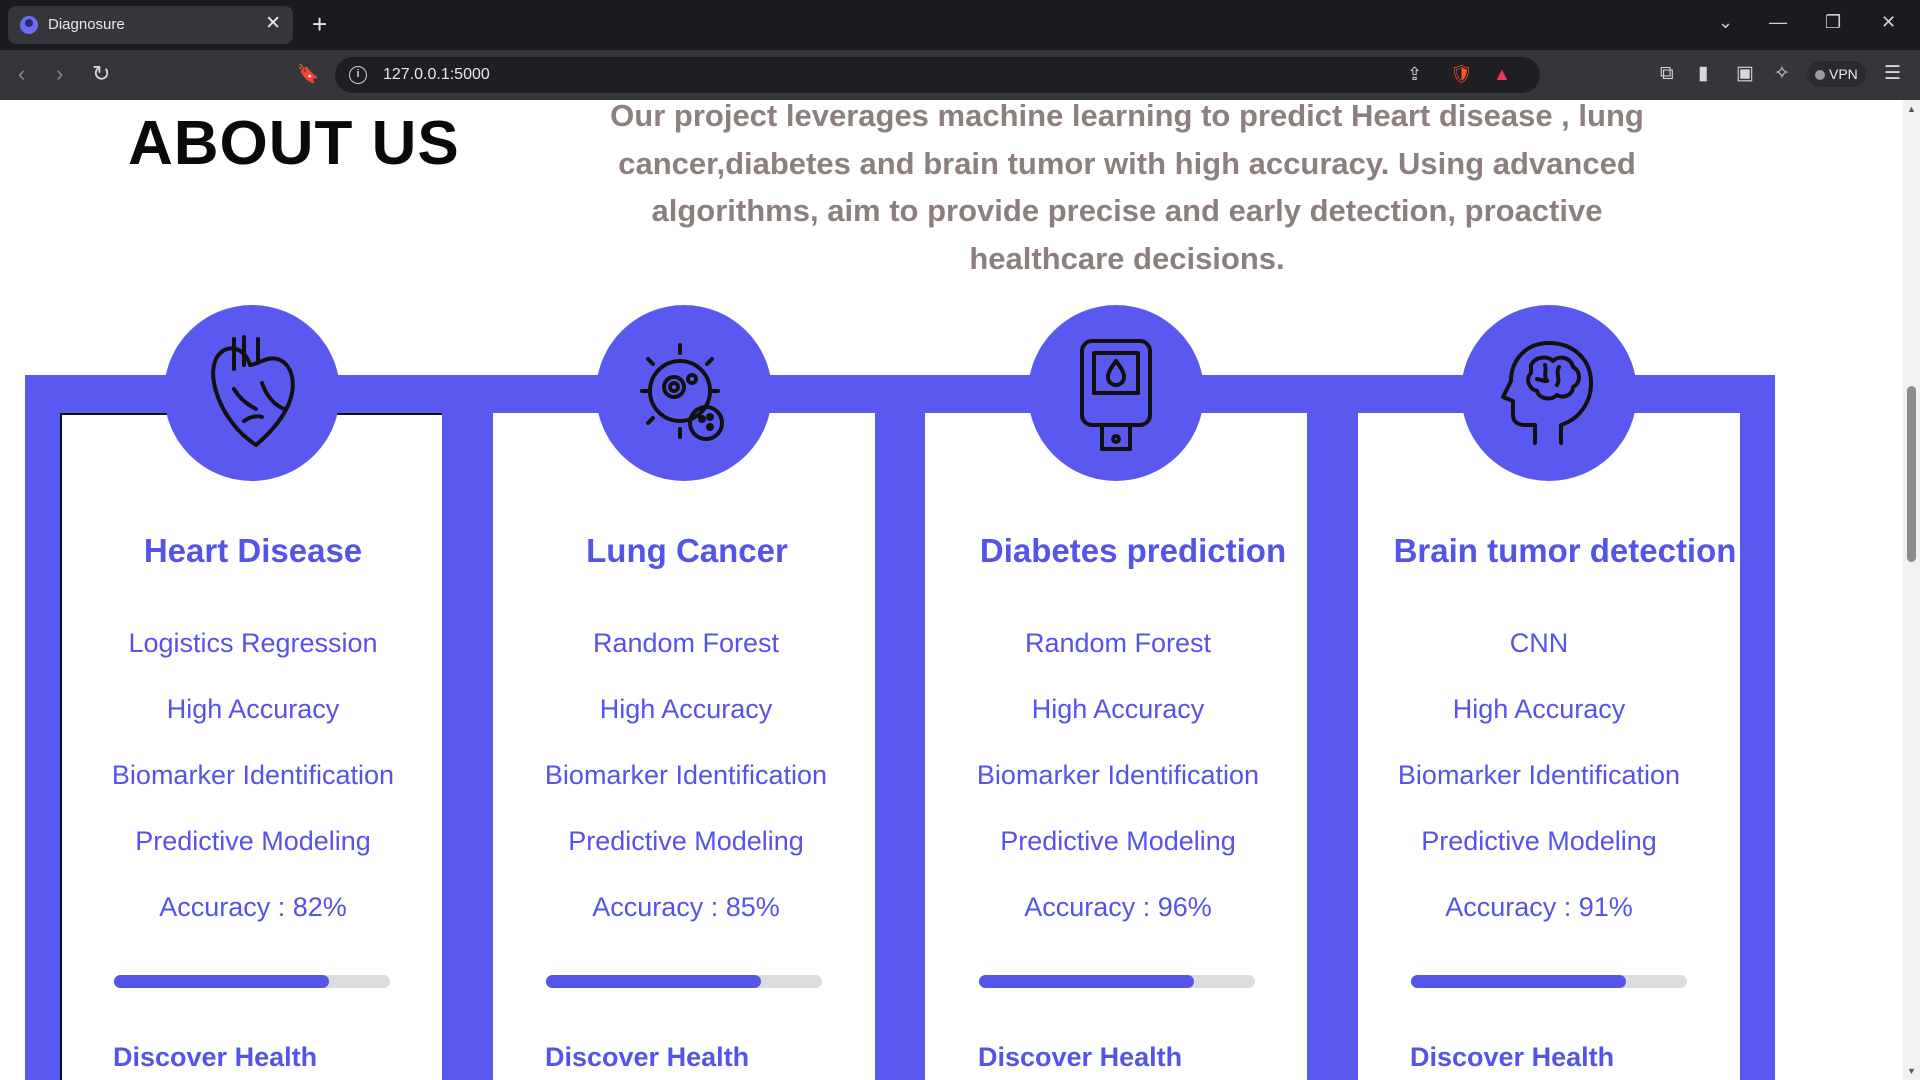  I want to click on tab-title: Diagnosure, so click(86, 24).